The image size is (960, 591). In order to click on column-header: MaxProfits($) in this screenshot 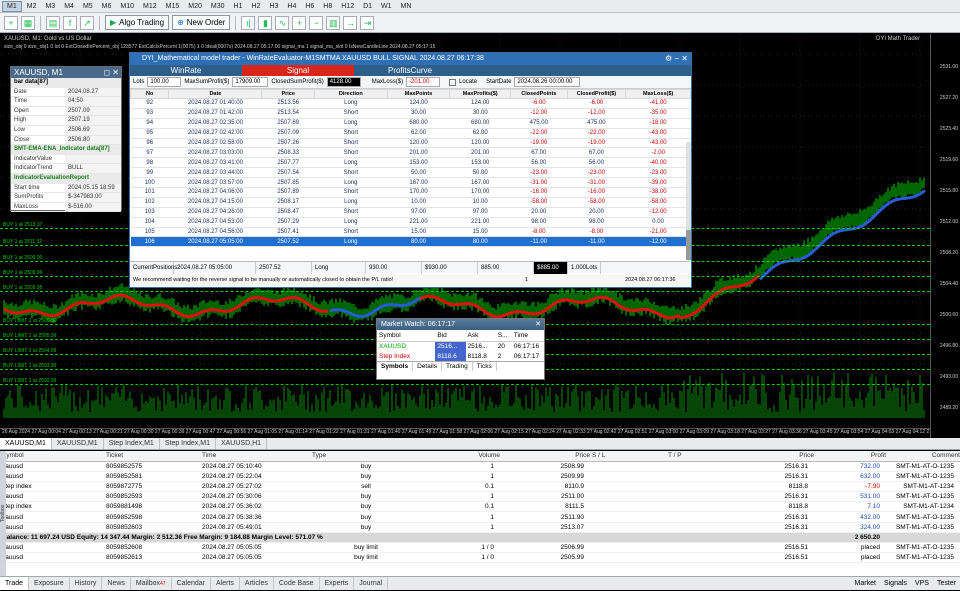, I will do `click(480, 94)`.